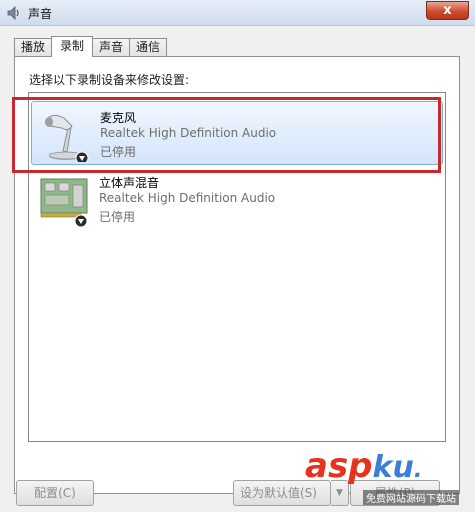 The width and height of the screenshot is (475, 512). I want to click on tab-communications: 通信, so click(148, 47).